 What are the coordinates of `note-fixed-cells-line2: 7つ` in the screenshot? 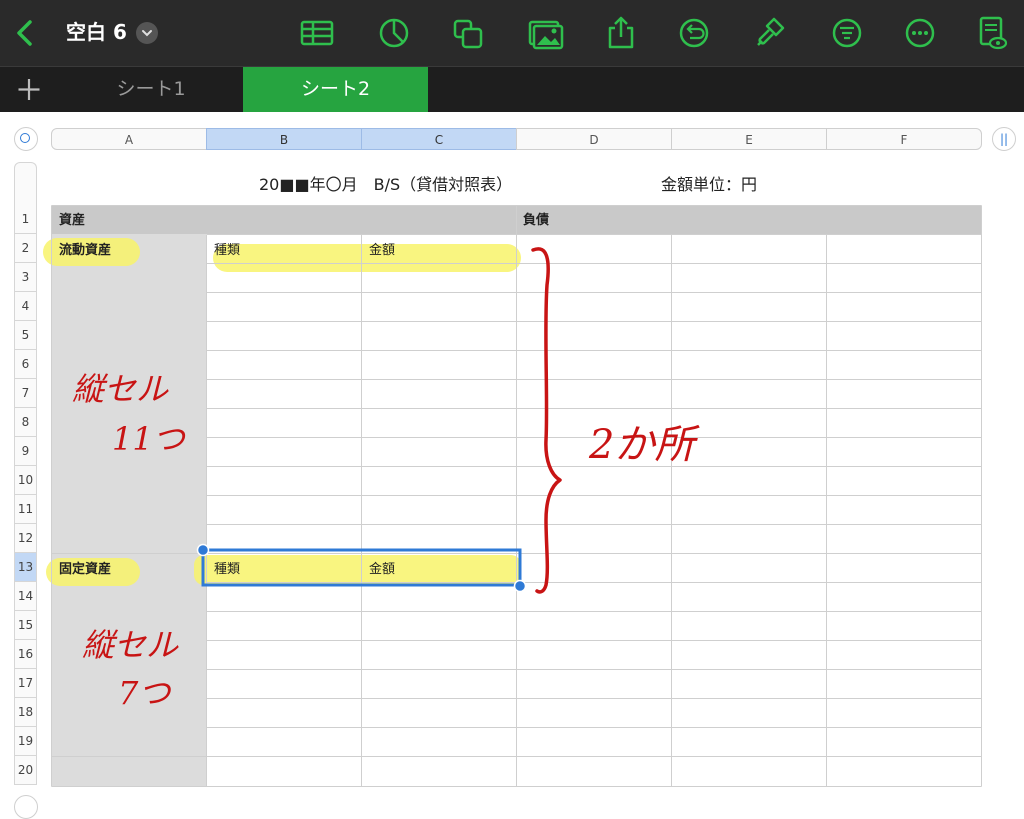 It's located at (144, 693).